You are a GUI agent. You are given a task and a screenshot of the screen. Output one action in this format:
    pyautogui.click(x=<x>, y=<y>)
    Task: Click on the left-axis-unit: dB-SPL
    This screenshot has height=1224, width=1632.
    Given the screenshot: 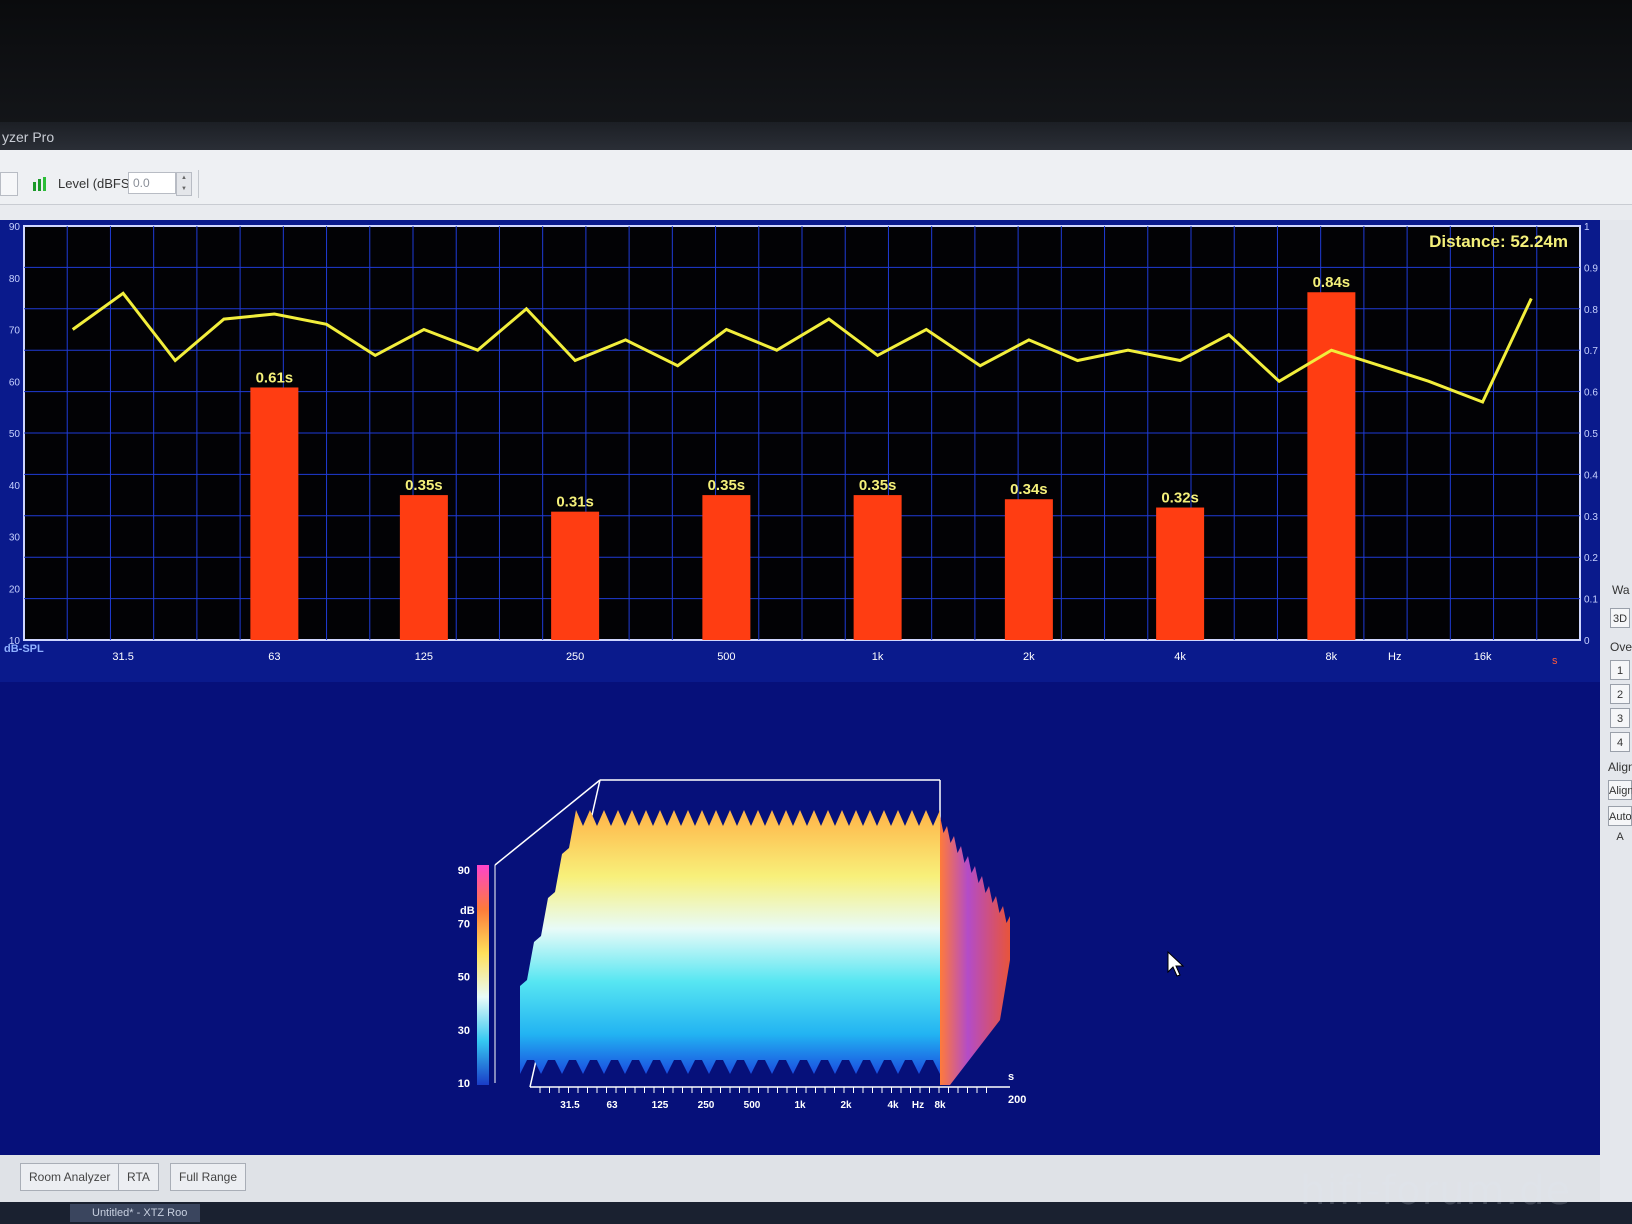 What is the action you would take?
    pyautogui.click(x=24, y=649)
    